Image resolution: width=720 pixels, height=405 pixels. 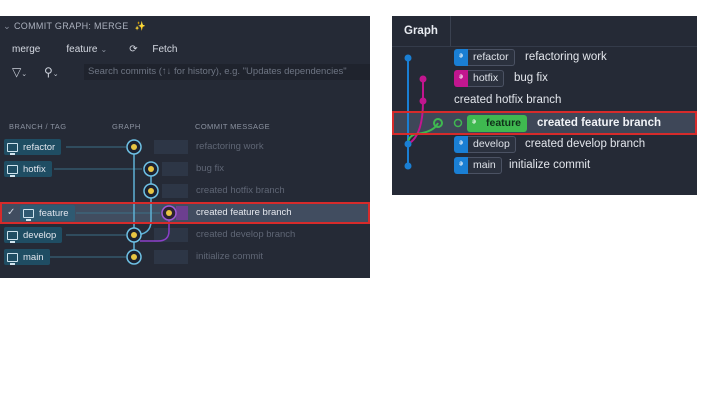 I want to click on commit-graph-lines, so click(x=113, y=202).